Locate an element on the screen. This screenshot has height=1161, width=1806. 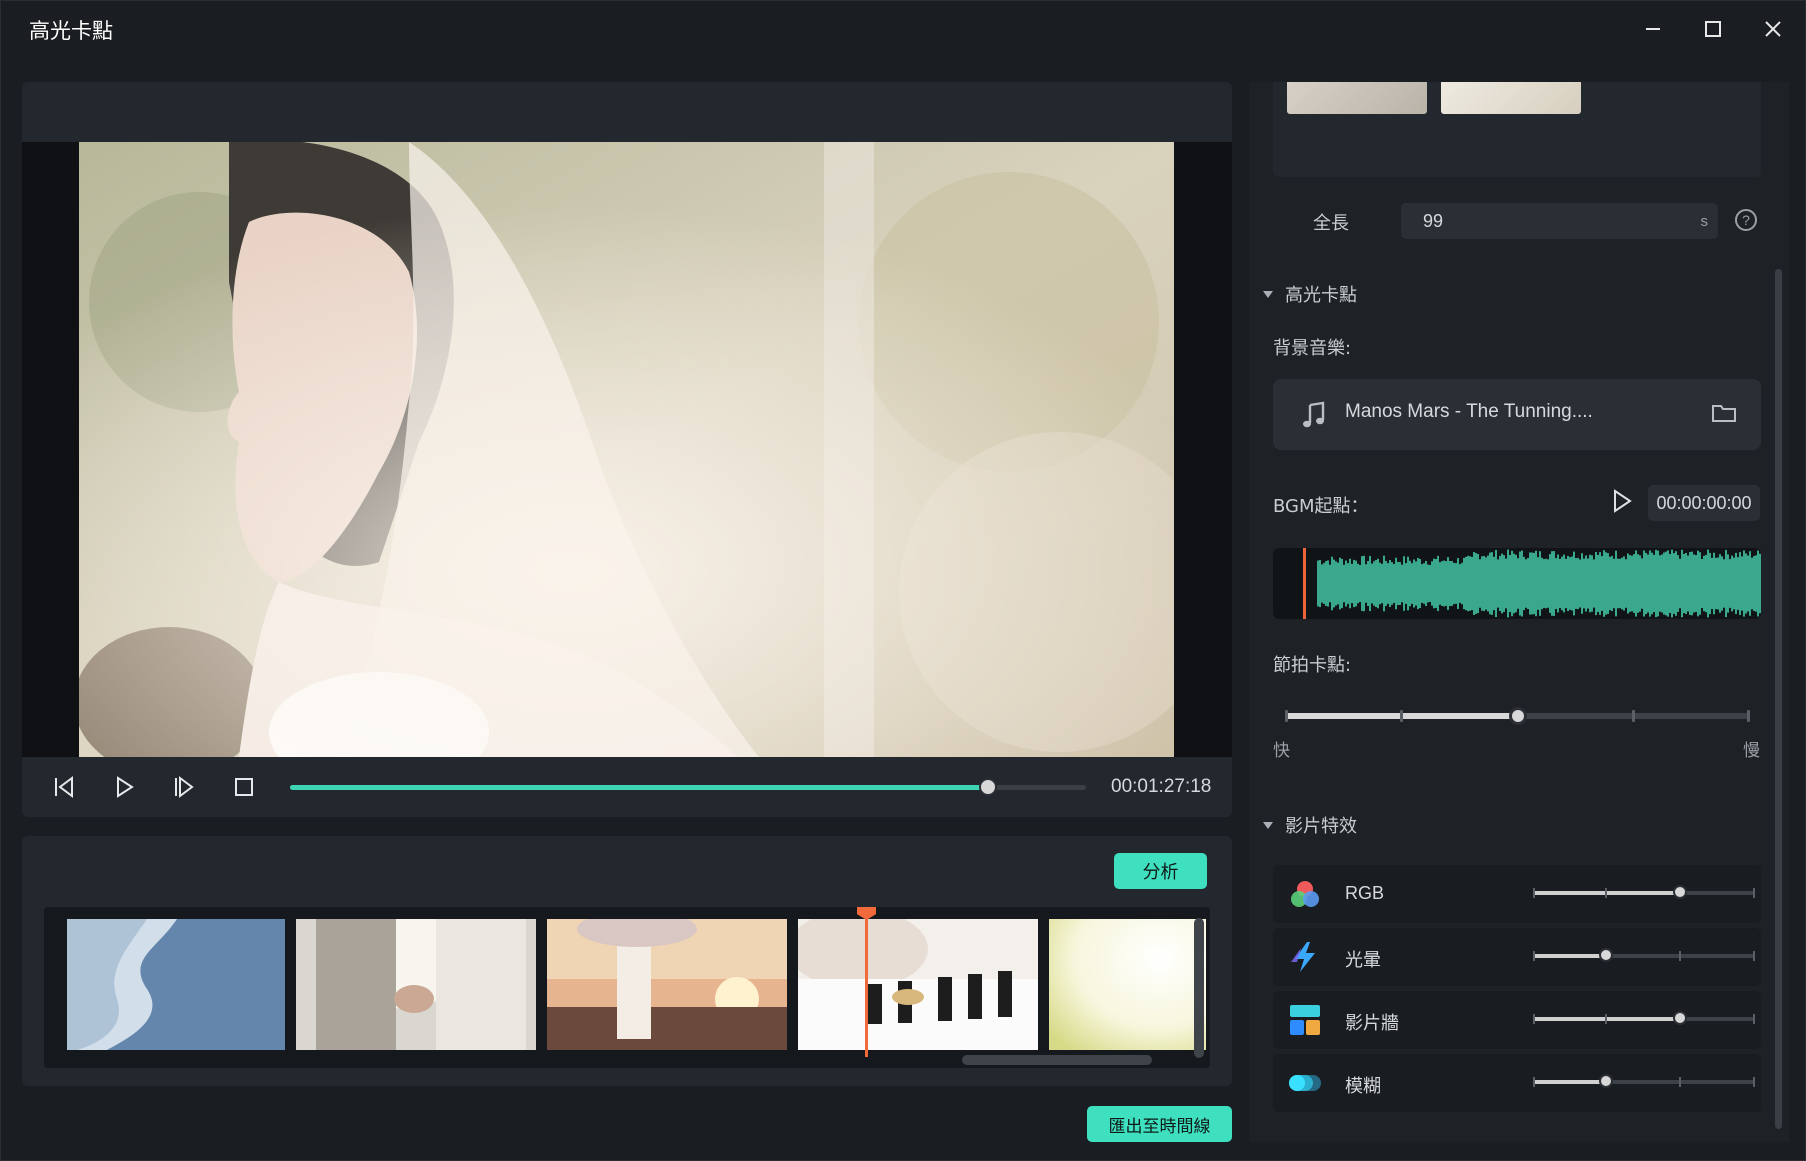
clip-playhead is located at coordinates (866, 982).